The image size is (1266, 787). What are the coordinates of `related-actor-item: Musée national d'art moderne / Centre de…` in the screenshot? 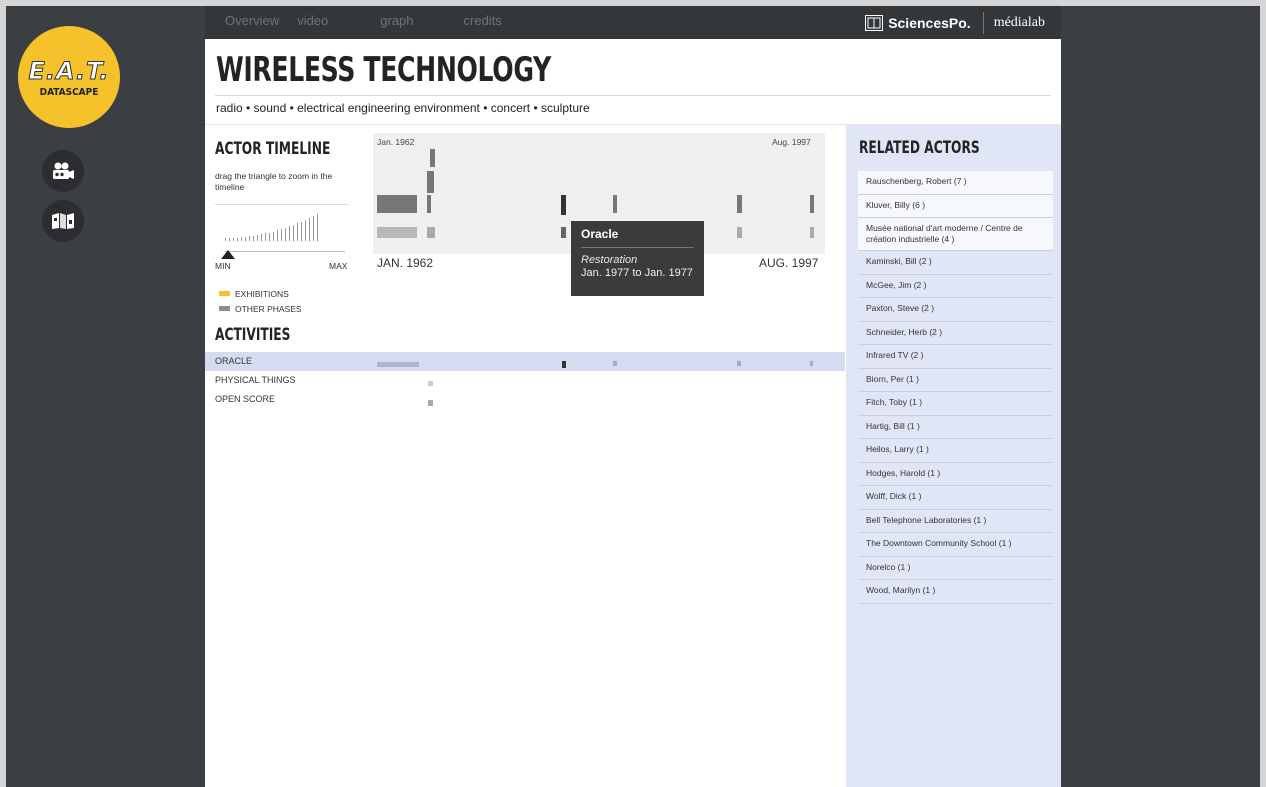 It's located at (955, 234).